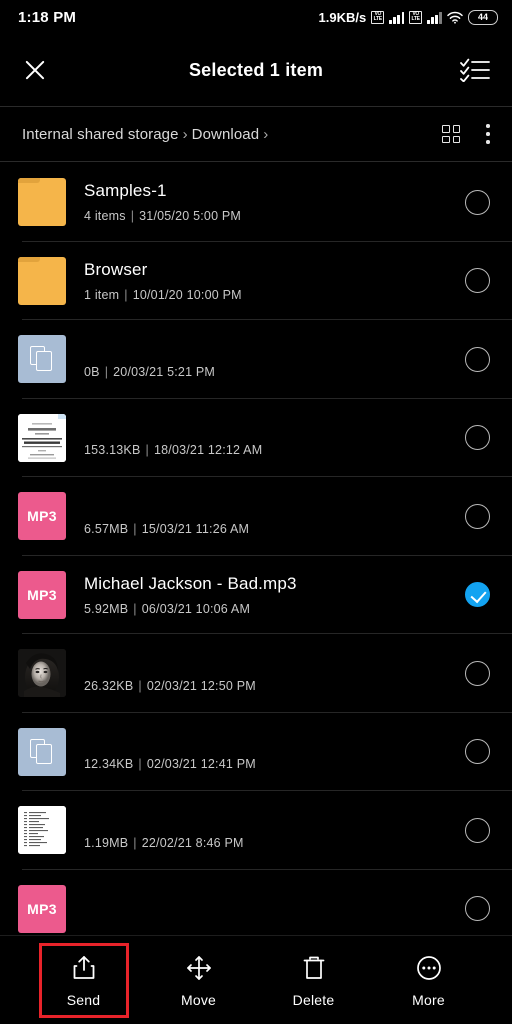 The width and height of the screenshot is (512, 1024). What do you see at coordinates (192, 842) in the screenshot?
I see `file-date: 22/02/21 8:46 PM` at bounding box center [192, 842].